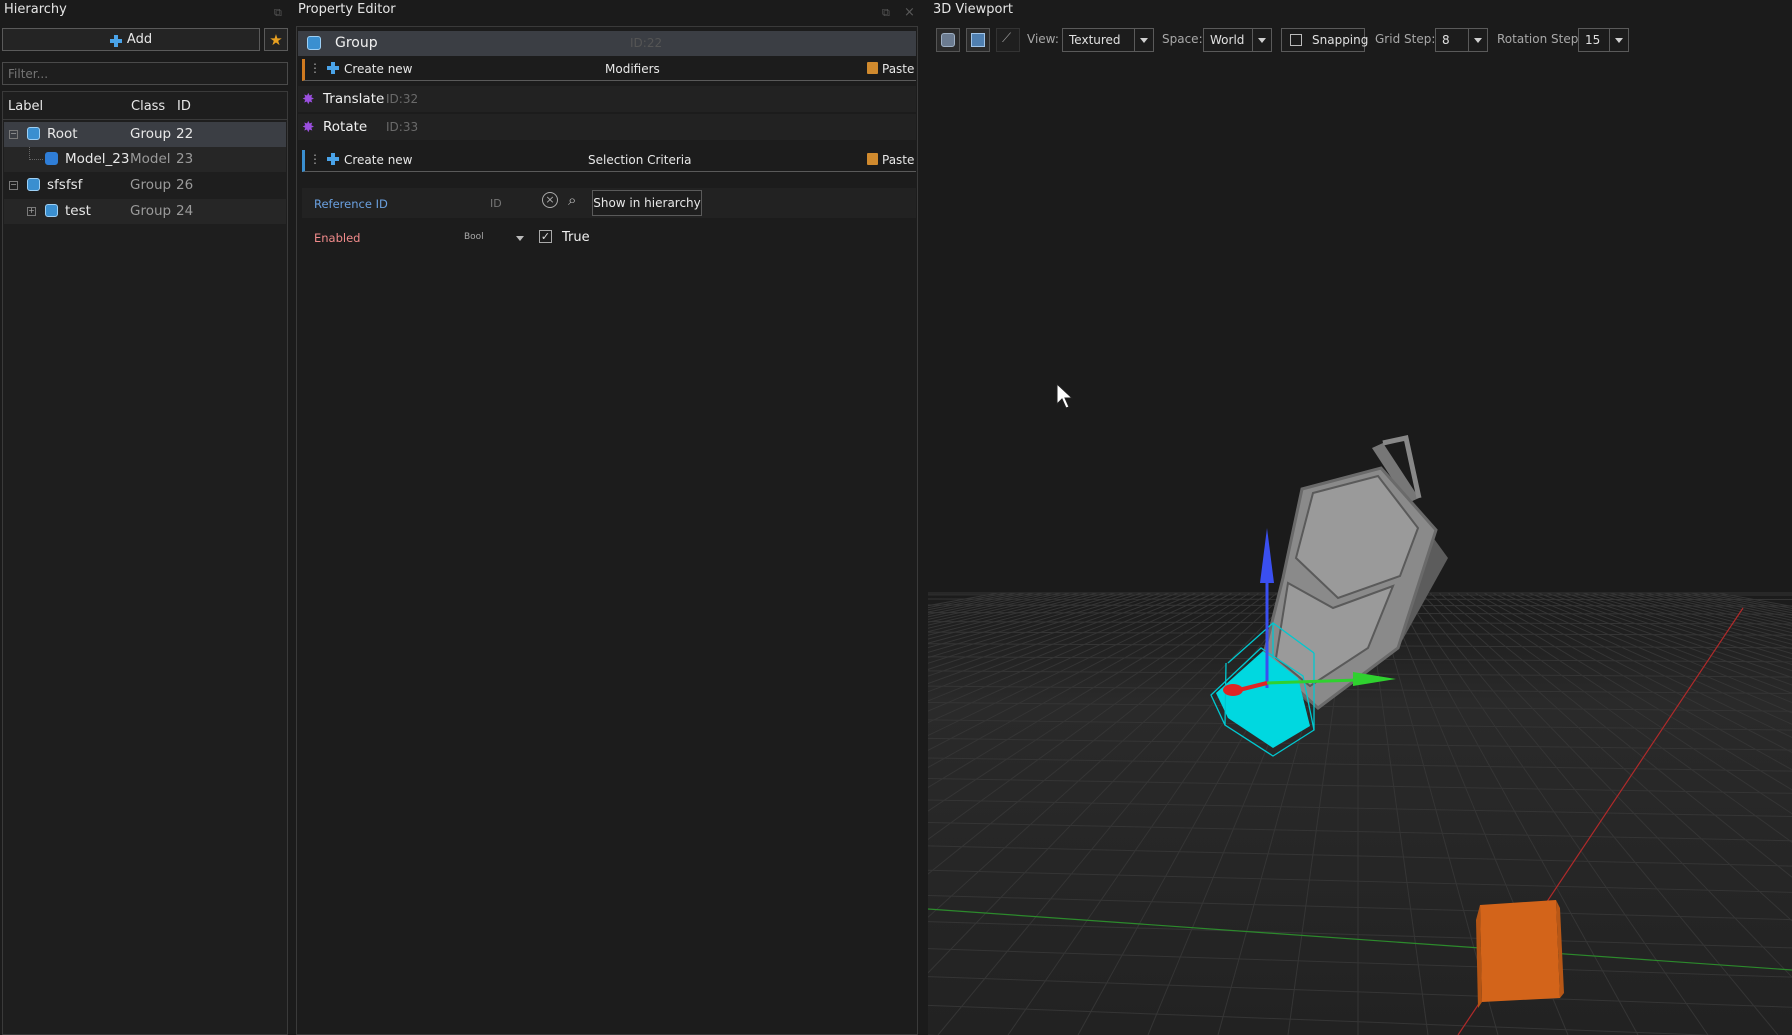 This screenshot has width=1792, height=1035. I want to click on selection-section-label: Selection Criteria, so click(640, 160).